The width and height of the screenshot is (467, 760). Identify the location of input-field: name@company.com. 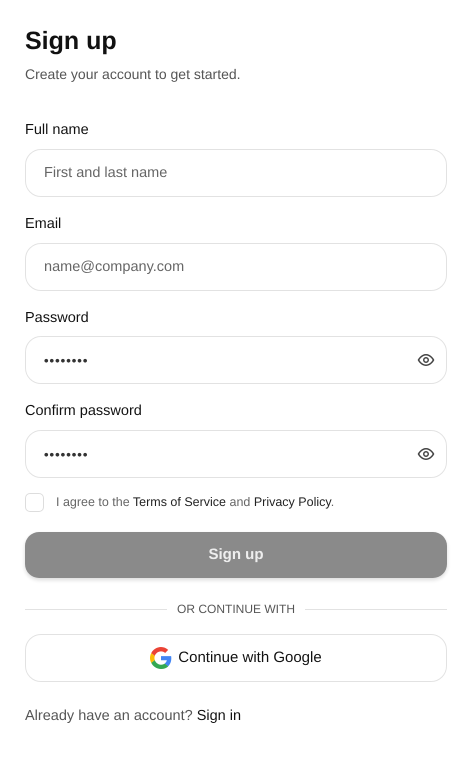
(236, 266).